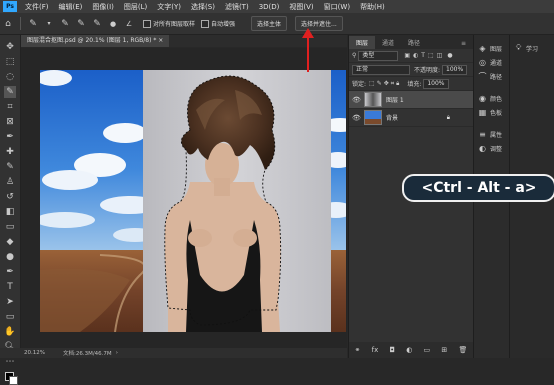 The height and width of the screenshot is (385, 554). Describe the element at coordinates (135, 7) in the screenshot. I see `menu-layer: 图层(L)` at that location.